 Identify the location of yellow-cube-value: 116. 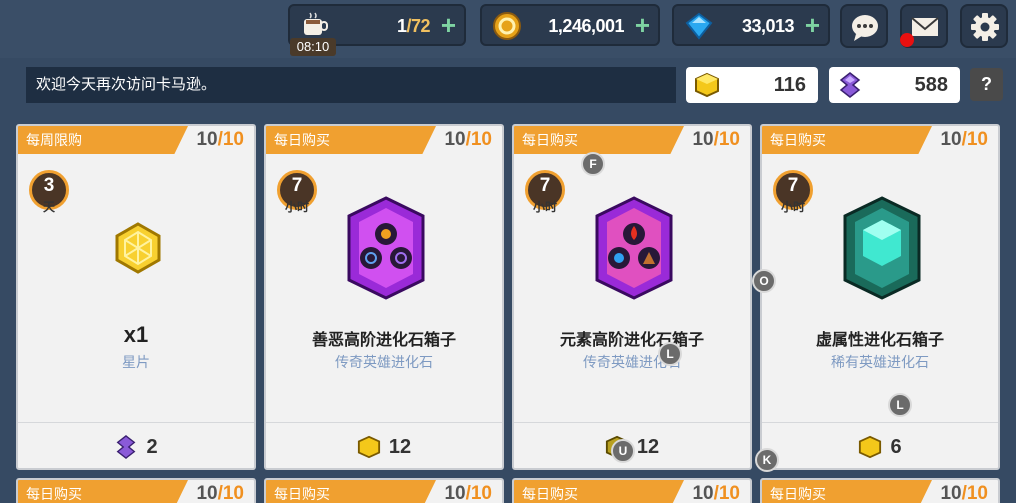
(789, 85).